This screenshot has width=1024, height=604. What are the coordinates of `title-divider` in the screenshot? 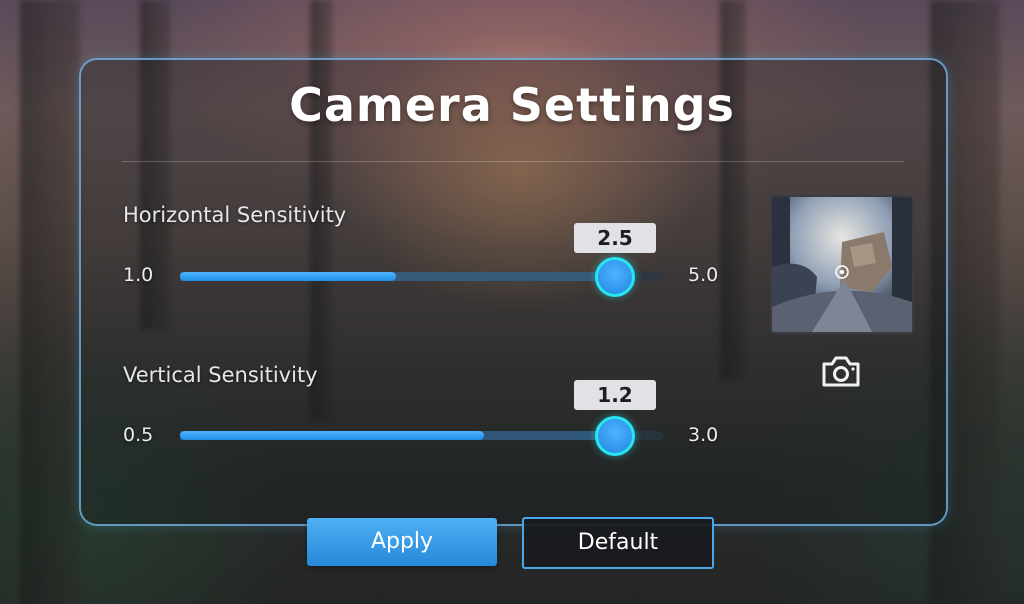 It's located at (513, 161).